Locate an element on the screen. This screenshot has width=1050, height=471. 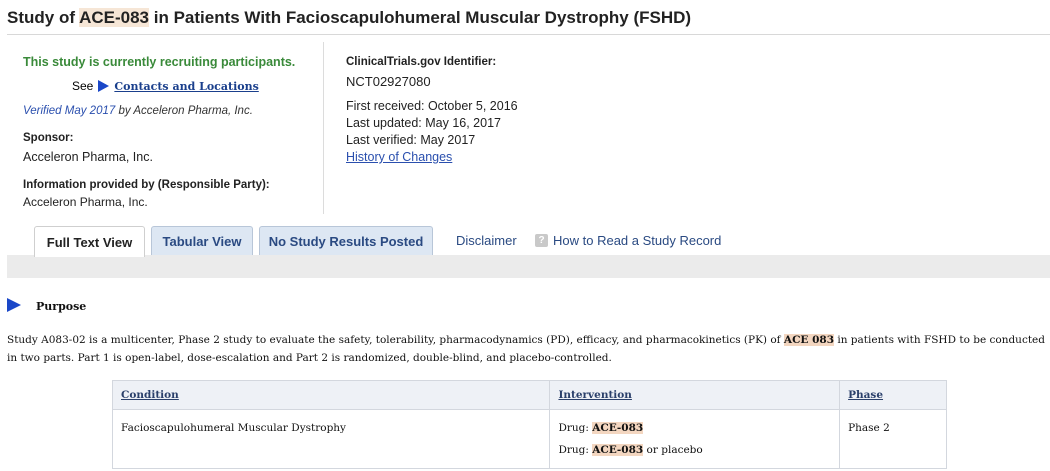
see-contacts-line: See Contacts and Locations is located at coordinates (165, 86).